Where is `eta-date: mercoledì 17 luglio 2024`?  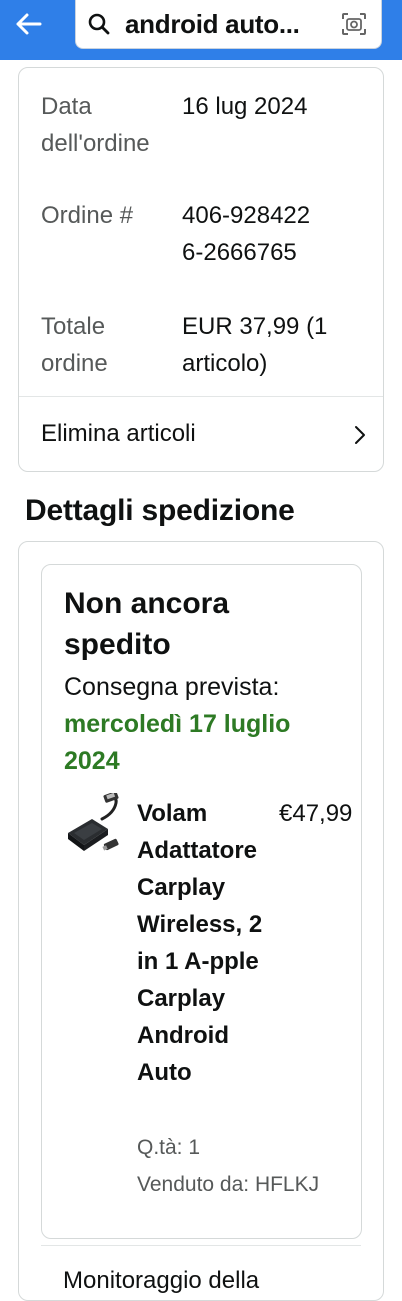
eta-date: mercoledì 17 luglio 2024 is located at coordinates (177, 742).